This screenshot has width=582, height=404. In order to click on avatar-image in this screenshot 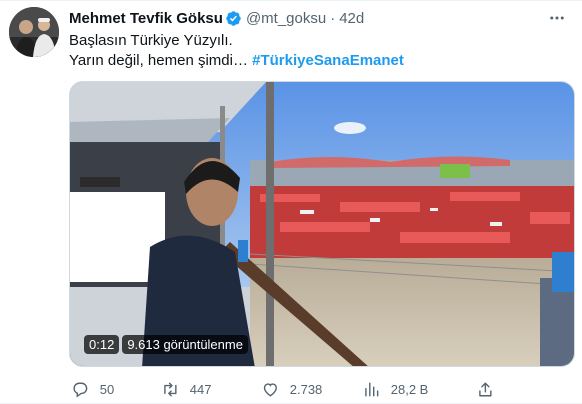, I will do `click(34, 32)`.